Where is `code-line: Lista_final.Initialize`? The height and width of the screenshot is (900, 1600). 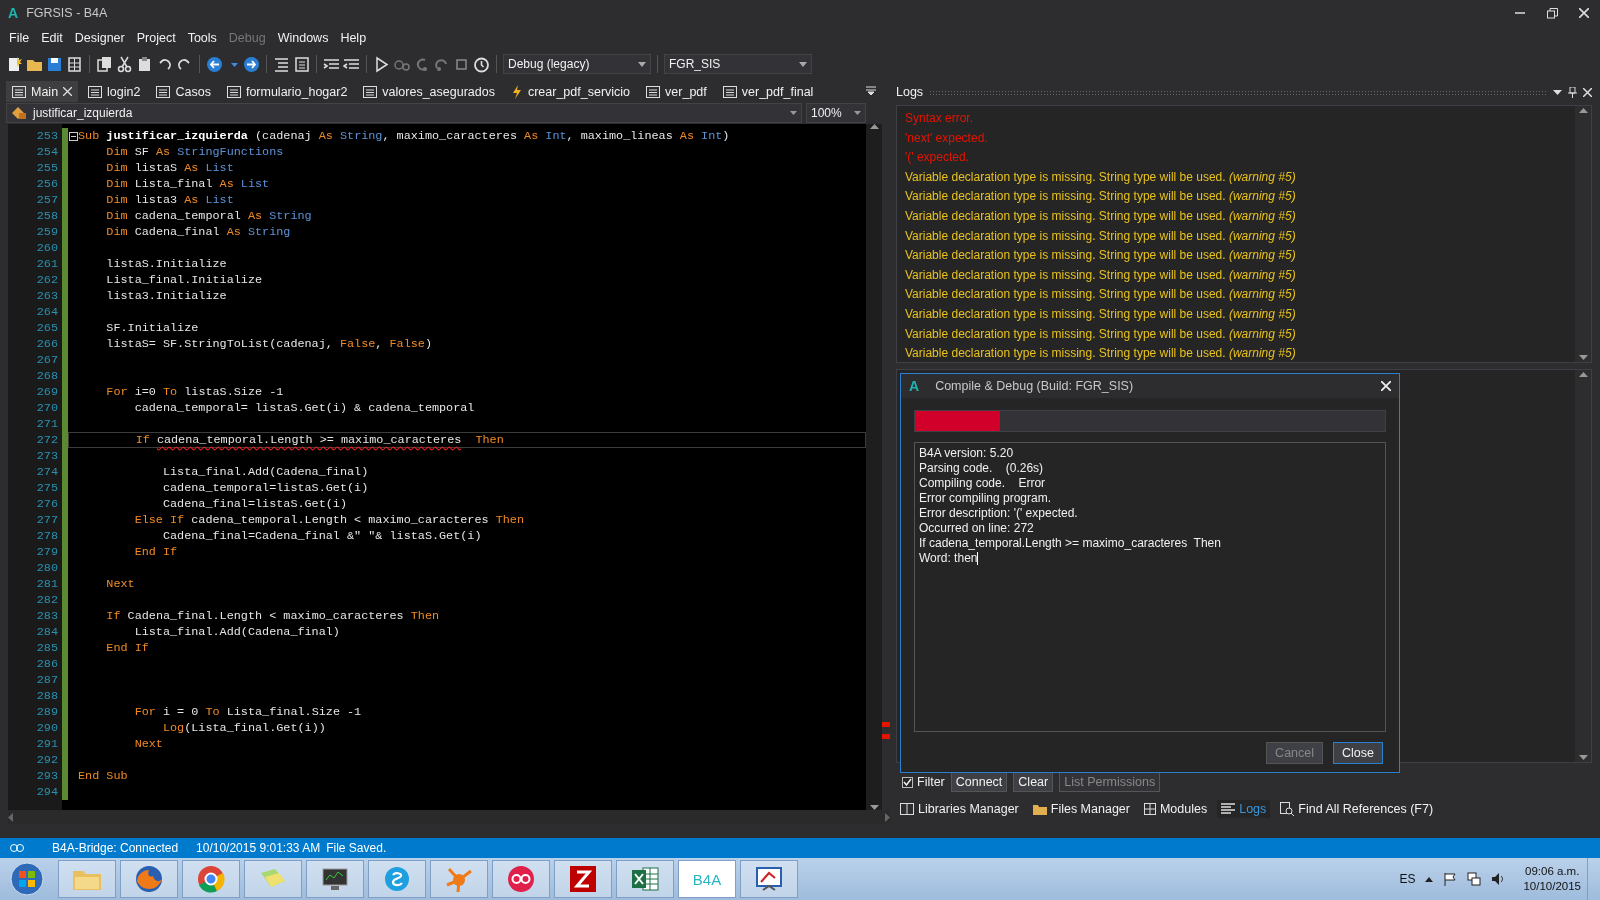
code-line: Lista_final.Initialize is located at coordinates (184, 280).